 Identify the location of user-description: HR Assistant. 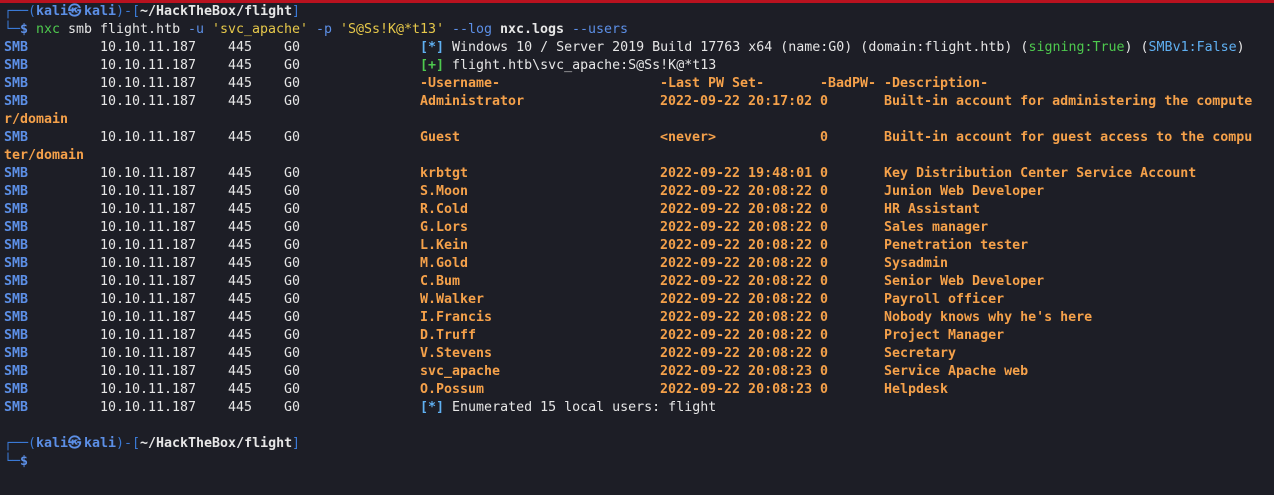
(932, 209).